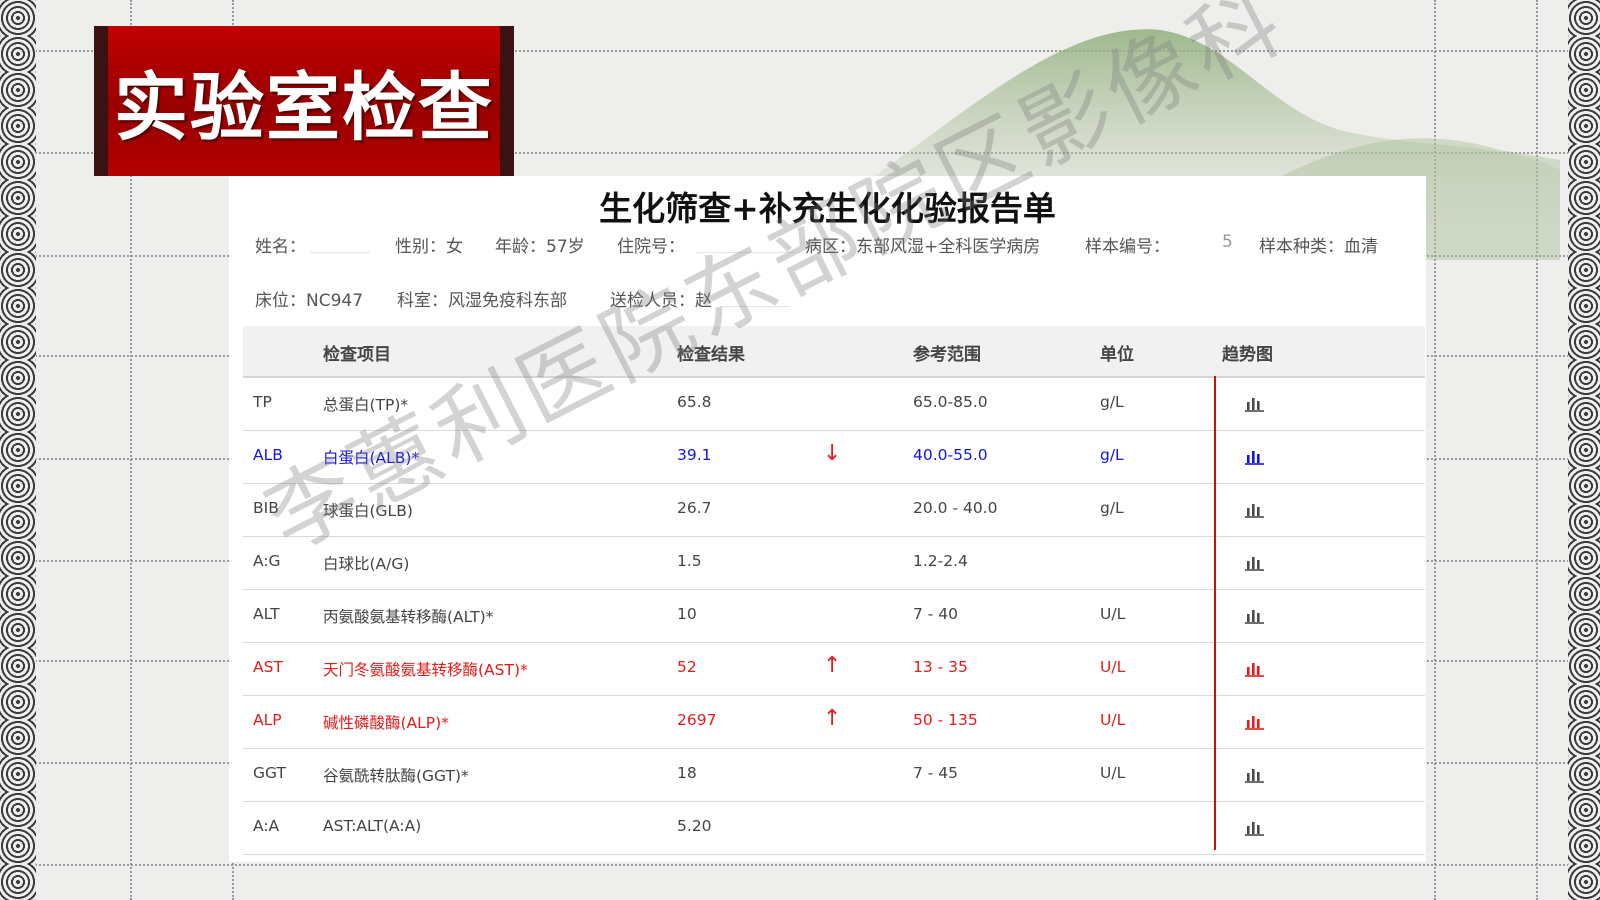 This screenshot has height=900, width=1600. What do you see at coordinates (482, 301) in the screenshot?
I see `department: 科室：风湿免疫科东部` at bounding box center [482, 301].